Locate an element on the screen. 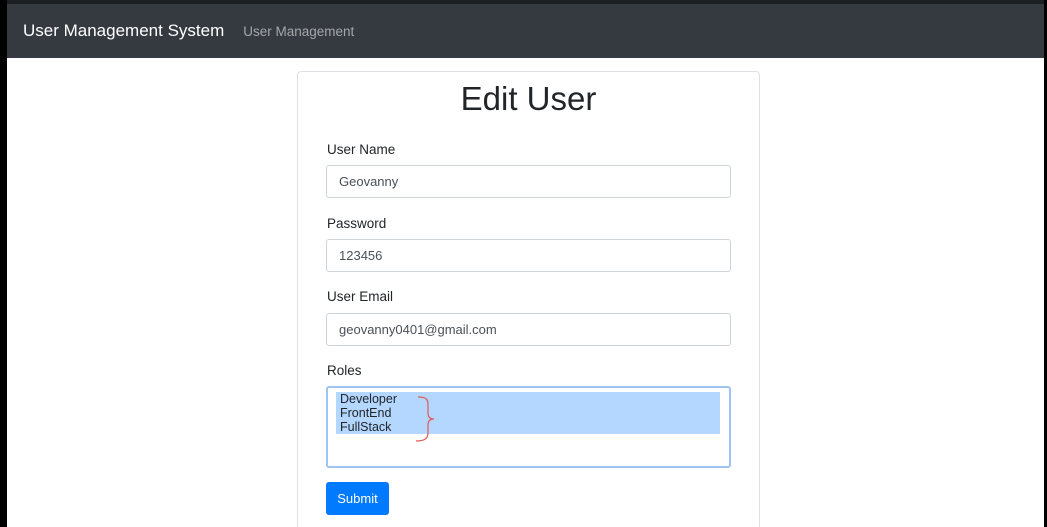  role-option-frontend: FrontEnd is located at coordinates (528, 413).